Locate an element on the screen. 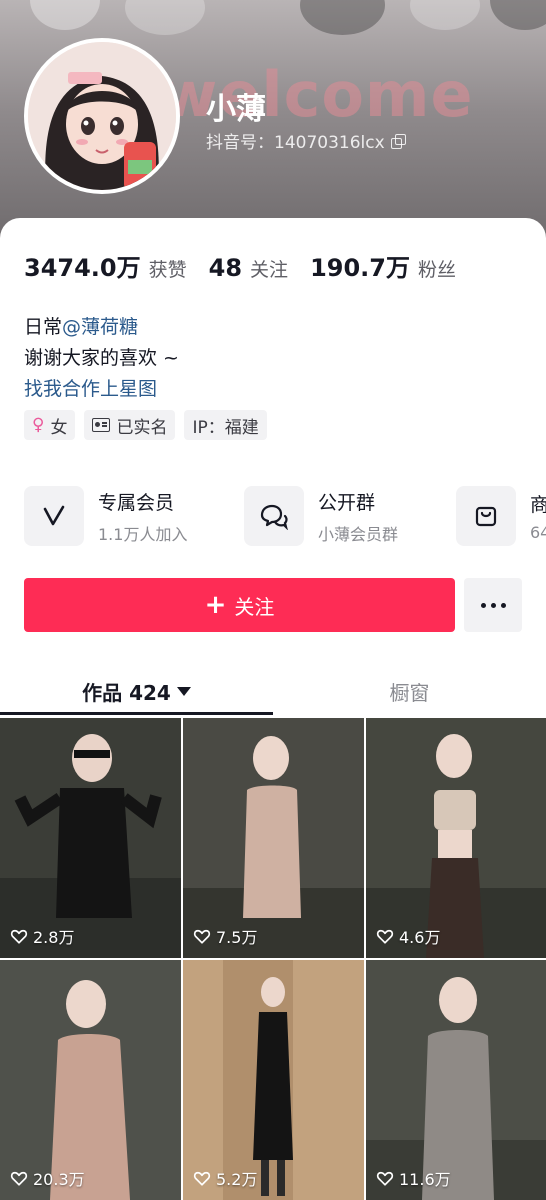 This screenshot has height=1200, width=546. feature-entries: 专属会员 1.1万人加入 公开群 小薄会员群 商 64 is located at coordinates (285, 517).